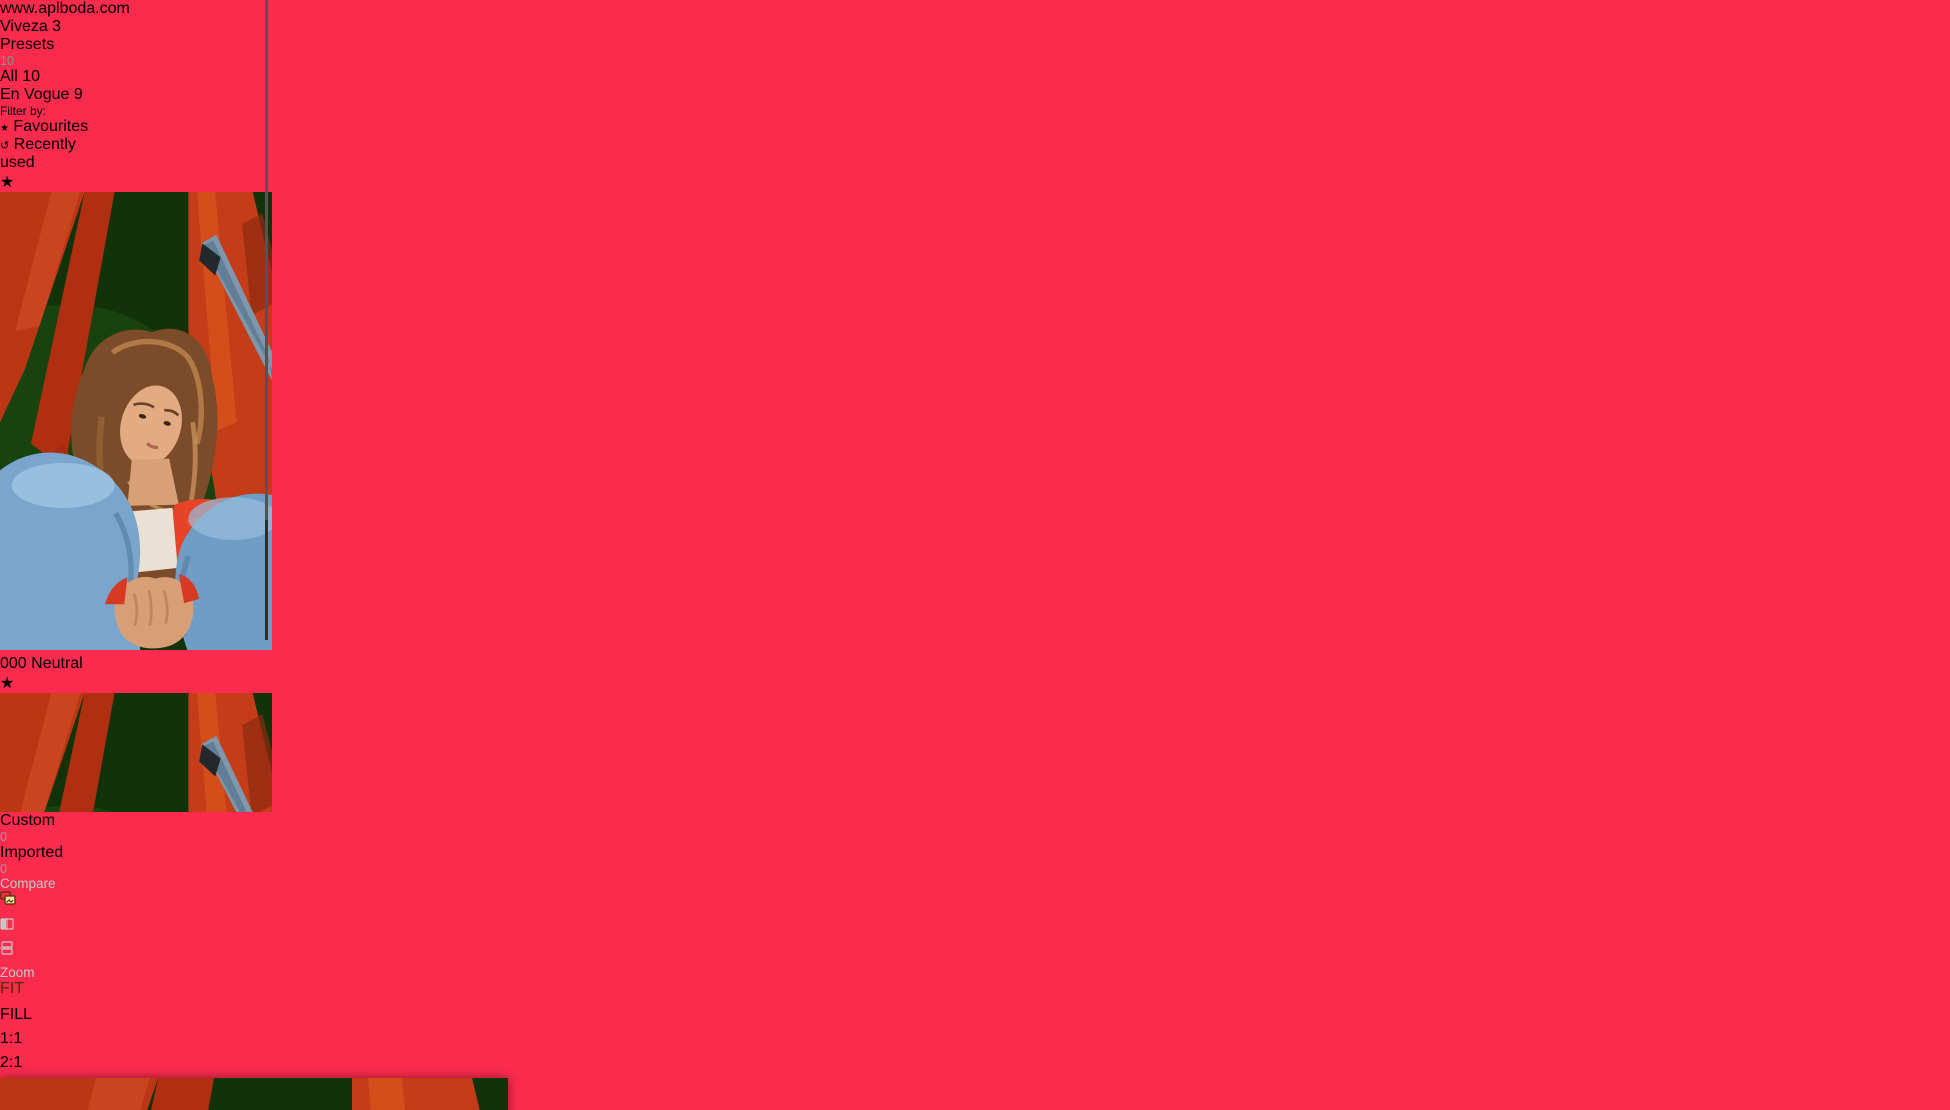 The height and width of the screenshot is (1110, 1950). Describe the element at coordinates (266, 260) in the screenshot. I see `preset-scrollbar-thumb` at that location.